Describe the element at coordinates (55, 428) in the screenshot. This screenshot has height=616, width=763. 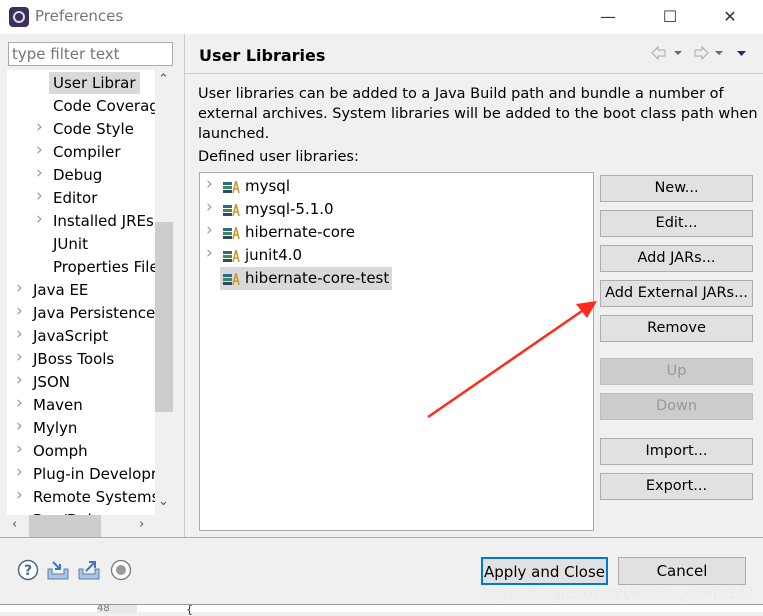
I see `tree-item: Mylyn` at that location.